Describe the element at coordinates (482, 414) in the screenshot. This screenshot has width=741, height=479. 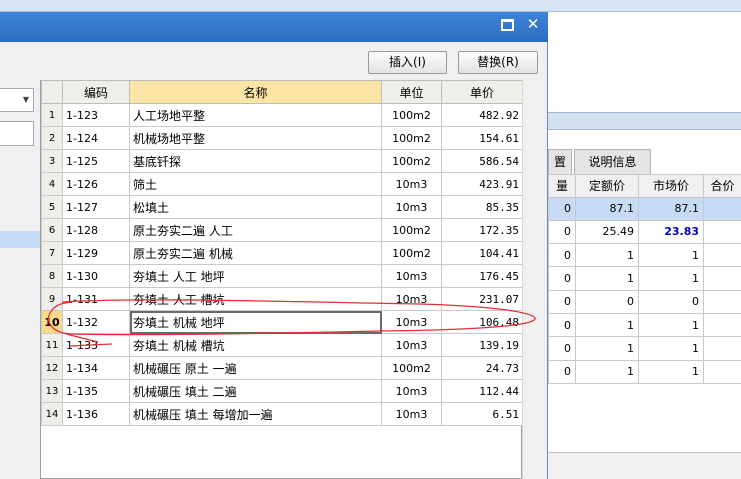
I see `price-cell: 6.51` at that location.